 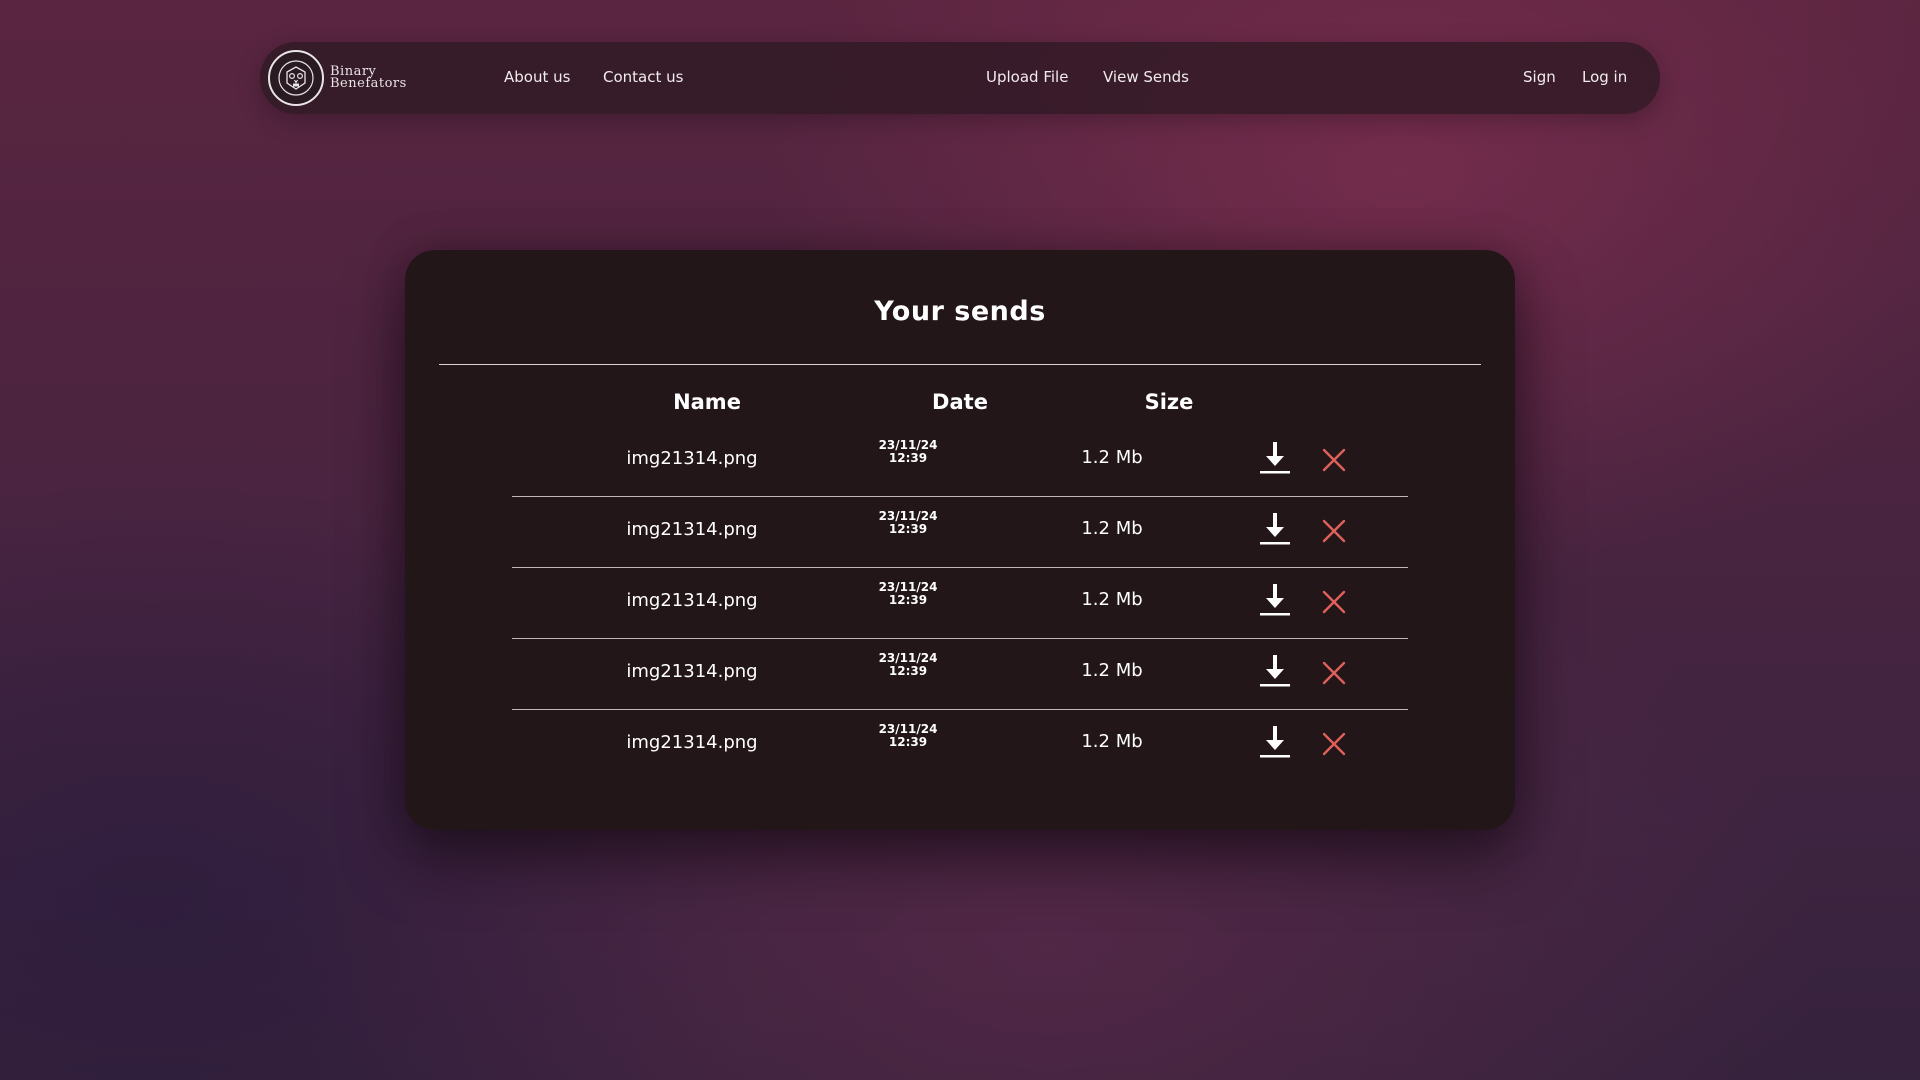 I want to click on brand-logo, so click(x=296, y=78).